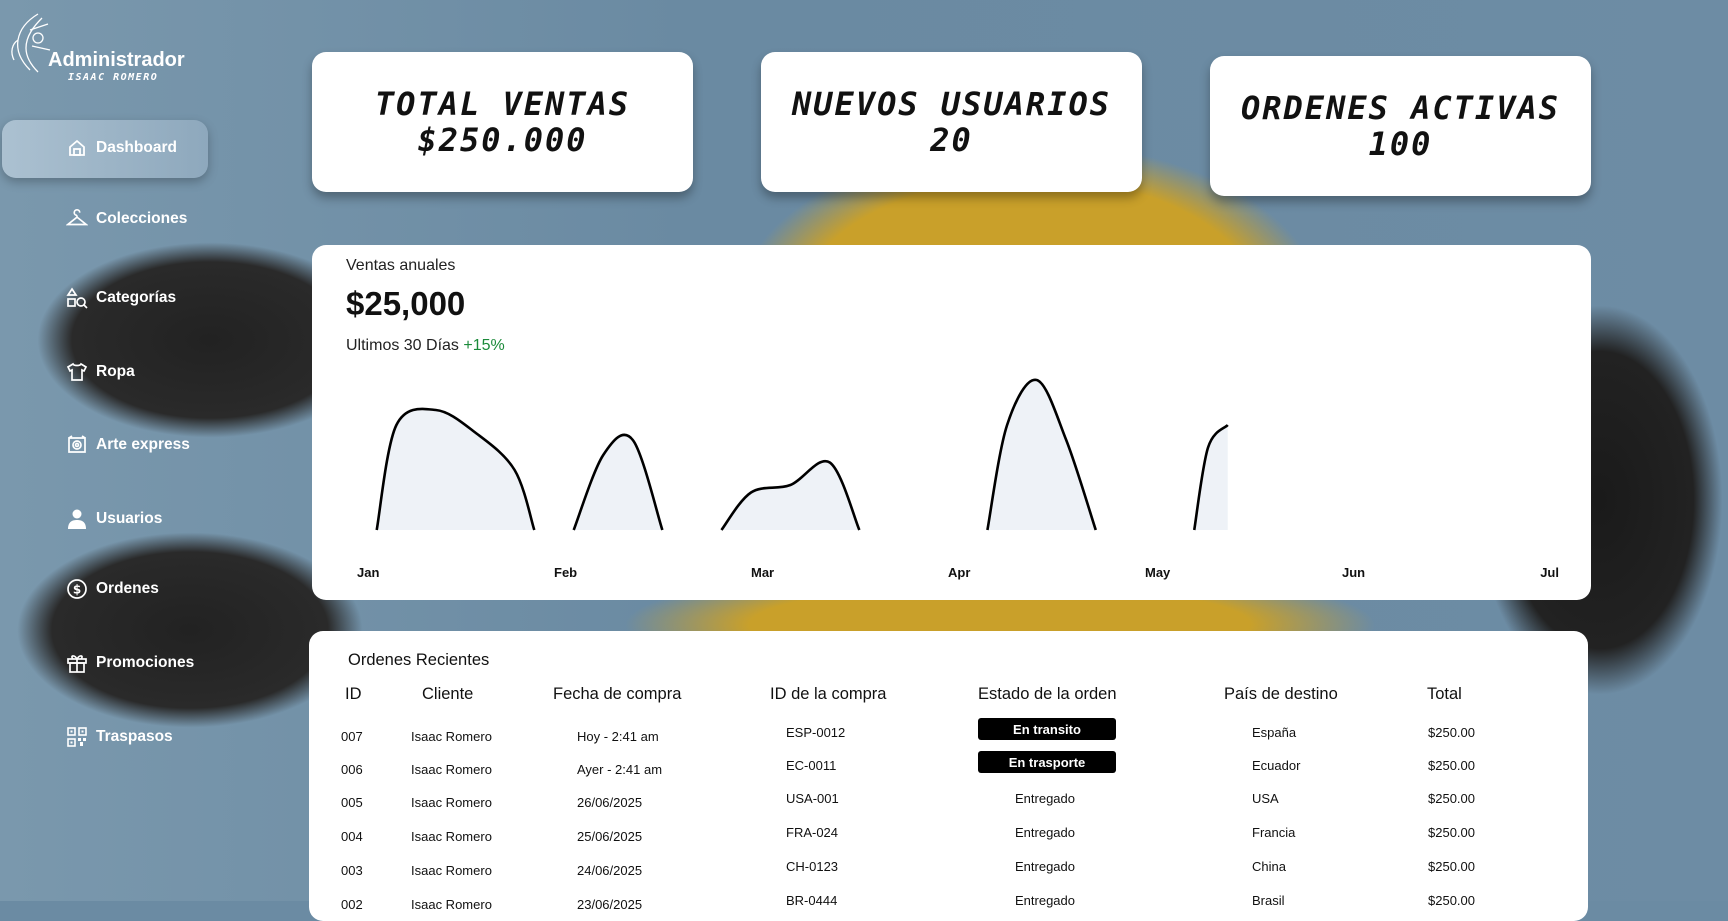 Image resolution: width=1728 pixels, height=921 pixels. Describe the element at coordinates (502, 140) in the screenshot. I see `kpi-value: $250.000` at that location.